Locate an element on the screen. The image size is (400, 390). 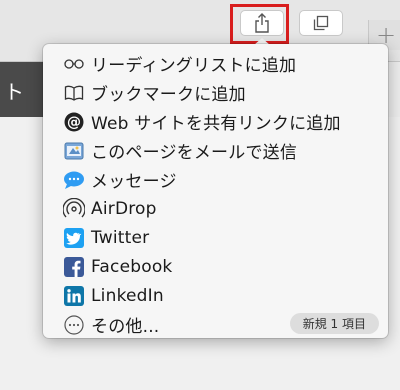
menu-item-label: Web サイトを共有リンクに追加 is located at coordinates (216, 124).